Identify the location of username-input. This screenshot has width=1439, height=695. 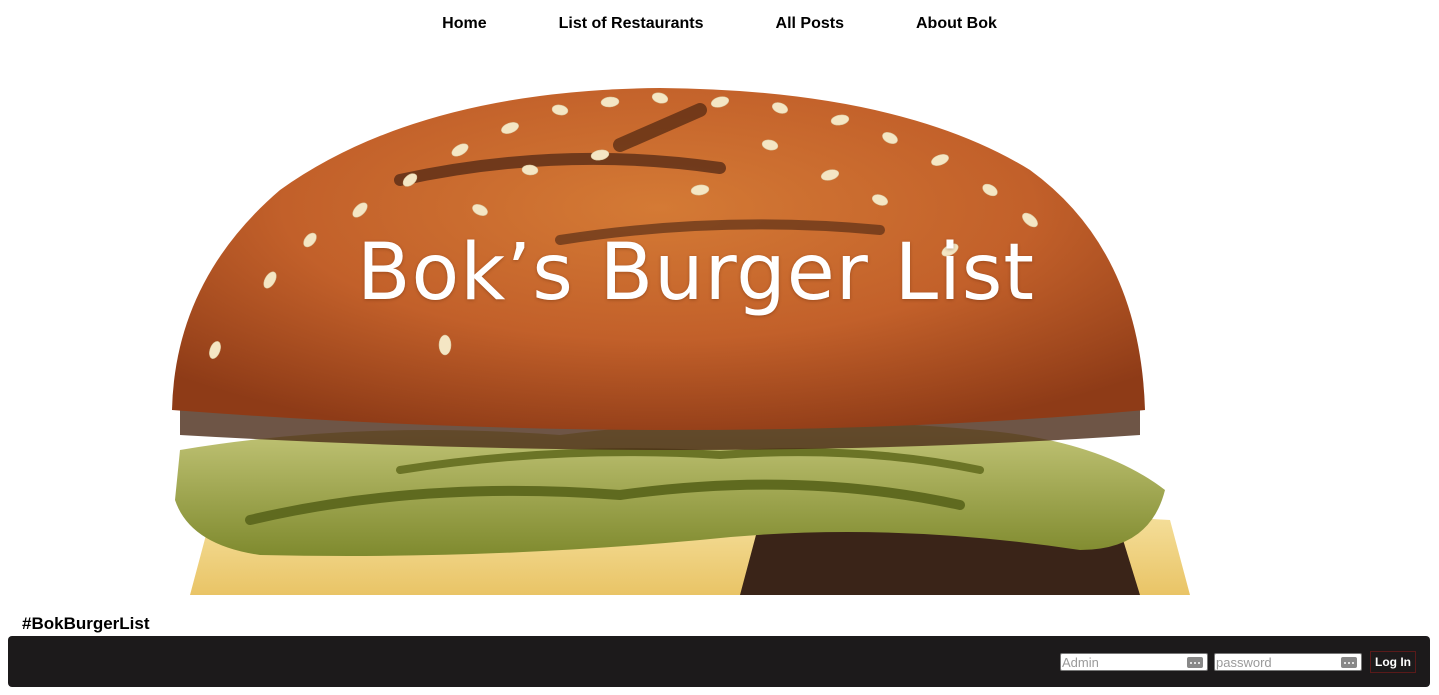
(1134, 662).